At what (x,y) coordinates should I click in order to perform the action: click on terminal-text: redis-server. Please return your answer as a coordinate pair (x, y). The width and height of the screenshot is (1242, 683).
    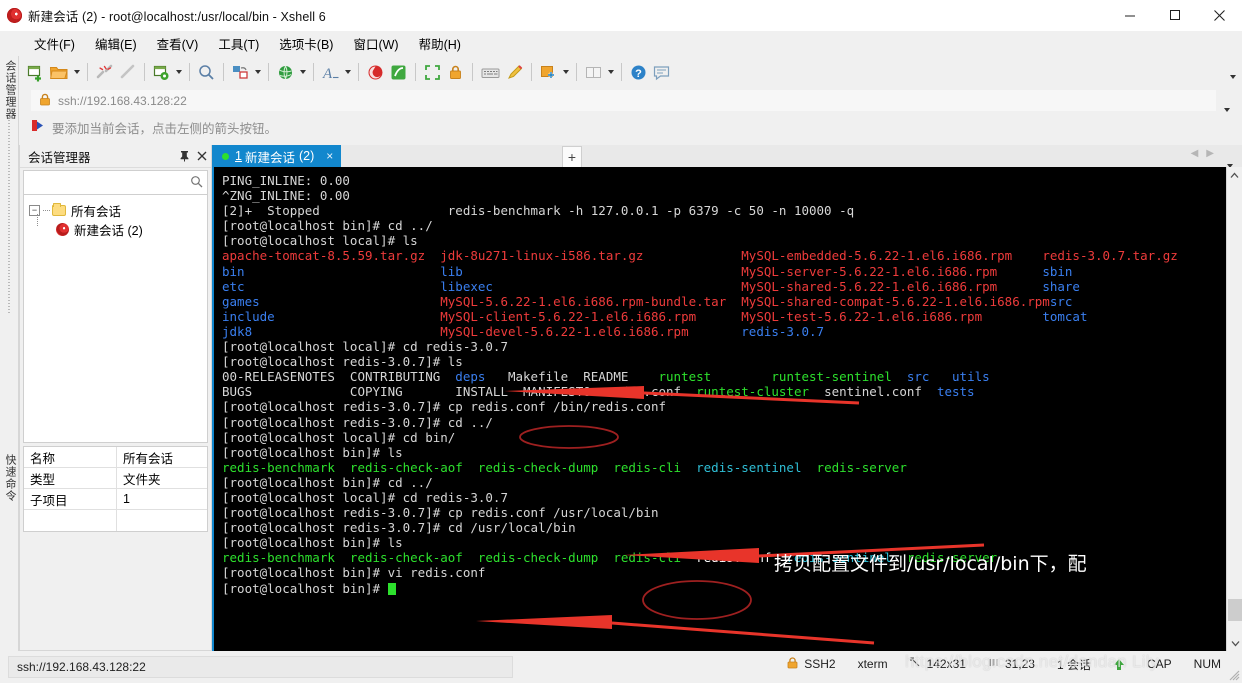
    Looking at the image, I should click on (861, 467).